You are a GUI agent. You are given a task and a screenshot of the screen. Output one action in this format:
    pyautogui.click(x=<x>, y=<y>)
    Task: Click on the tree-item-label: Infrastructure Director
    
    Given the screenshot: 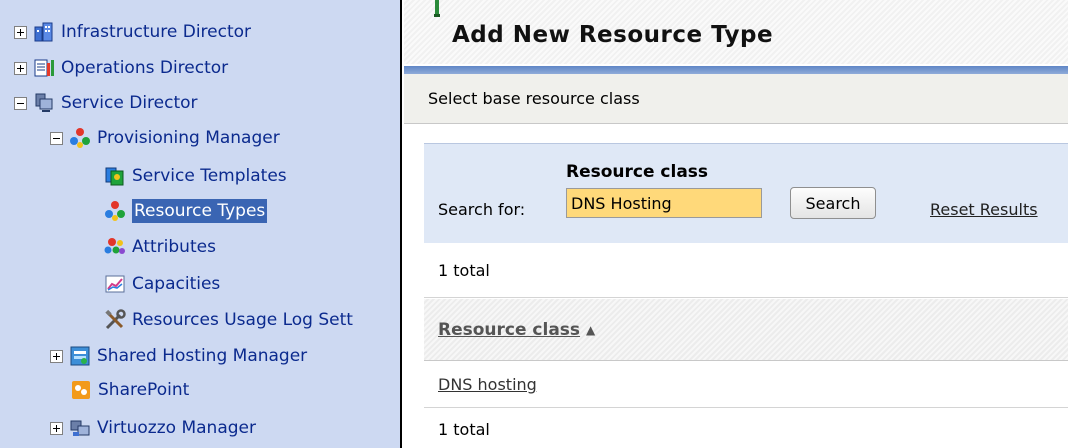 What is the action you would take?
    pyautogui.click(x=156, y=32)
    